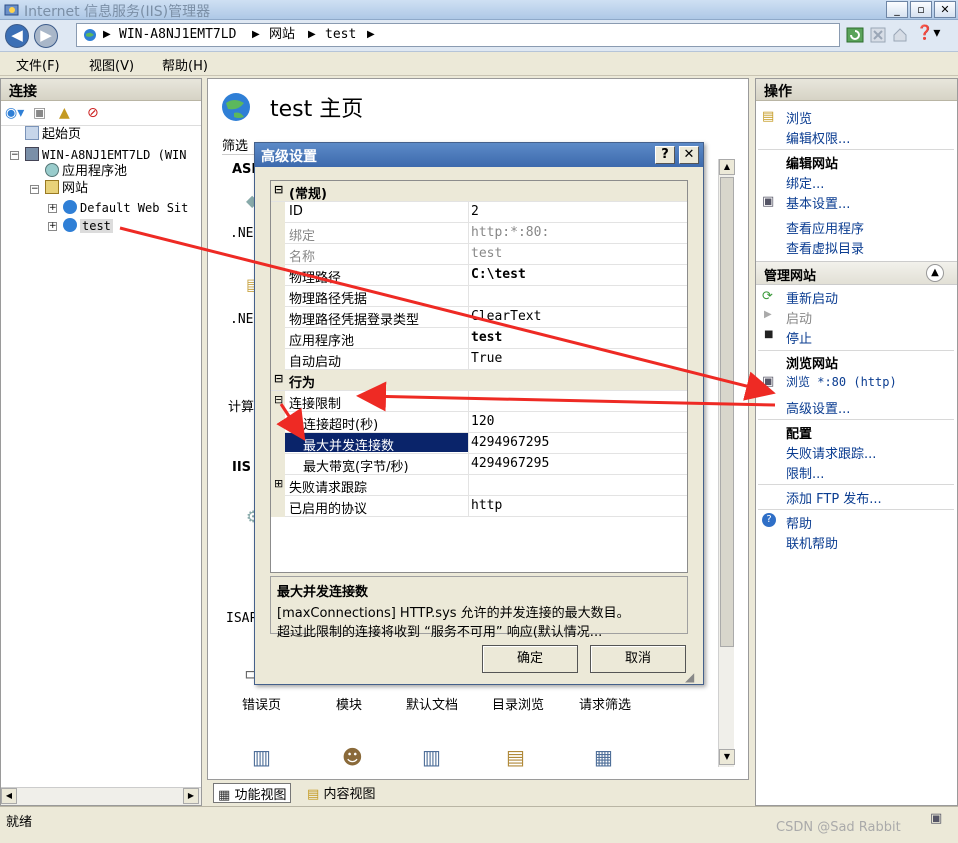 The image size is (958, 843). Describe the element at coordinates (479, 212) in the screenshot. I see `row-id: ID 2` at that location.